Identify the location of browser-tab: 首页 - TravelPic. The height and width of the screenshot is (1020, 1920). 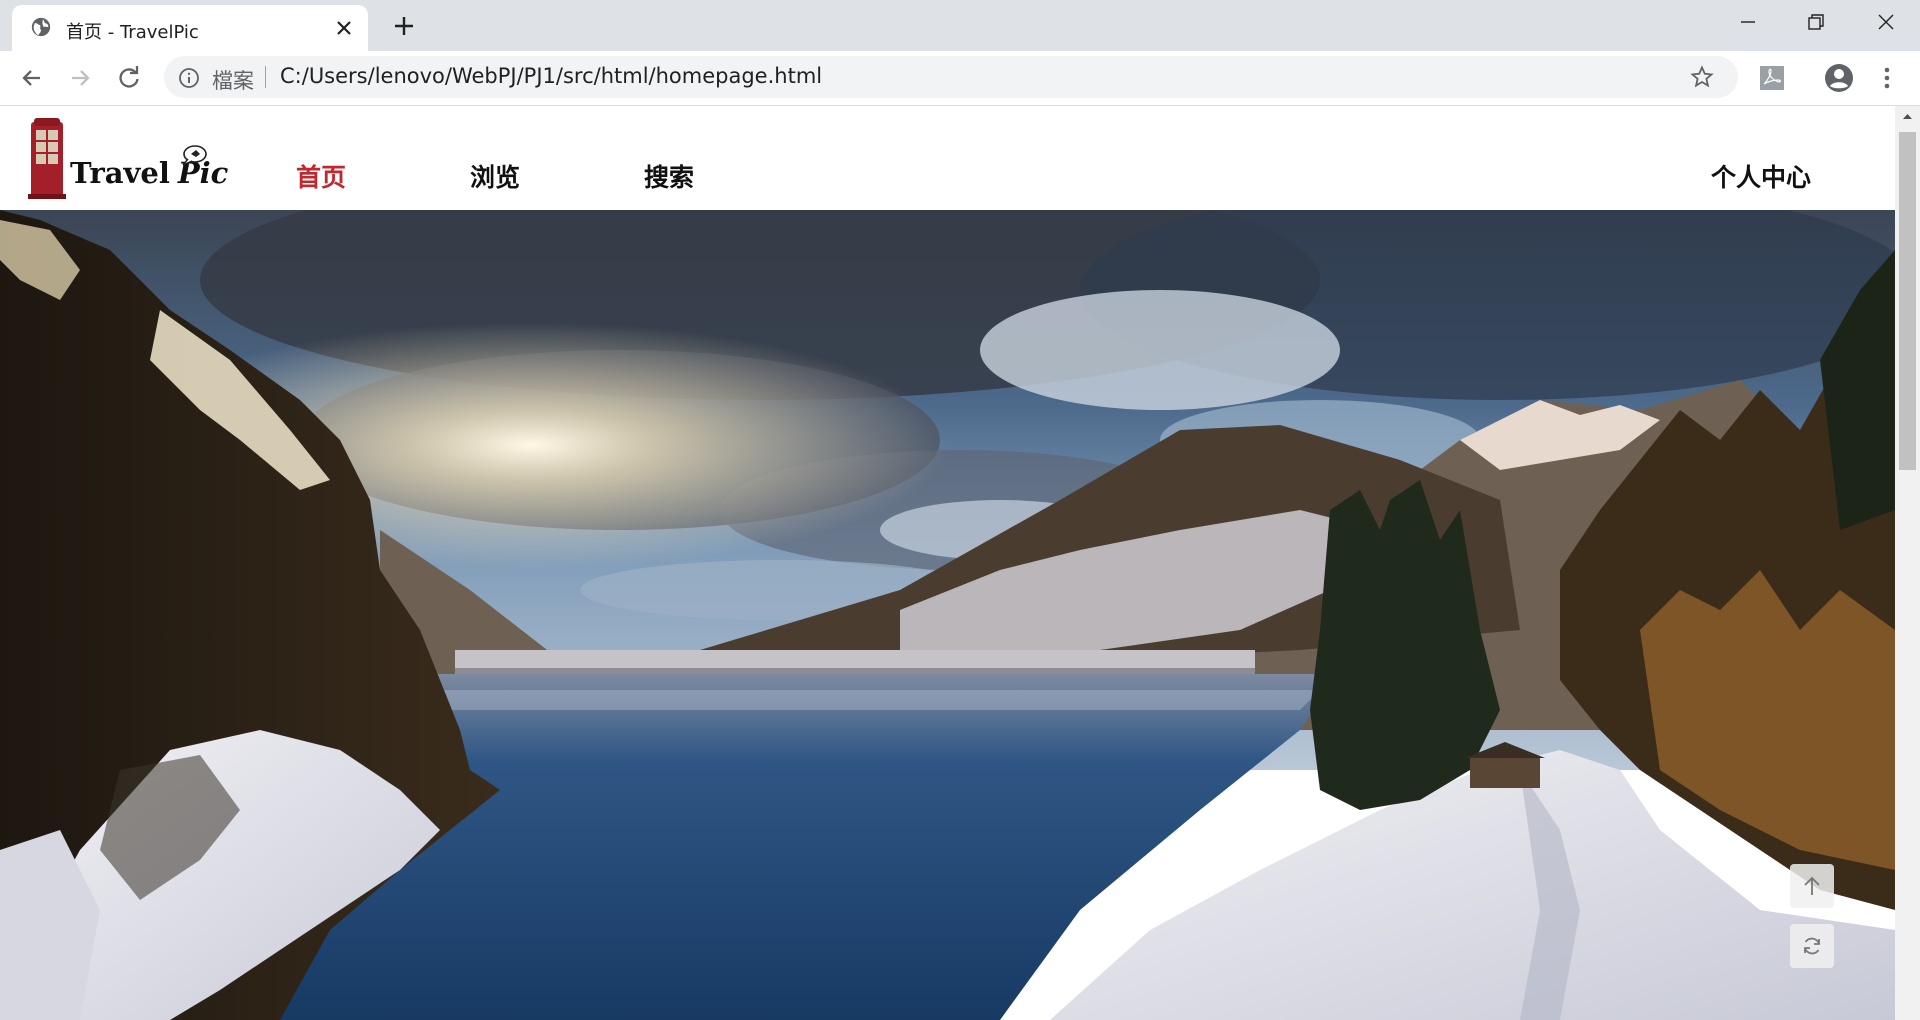
(190, 28).